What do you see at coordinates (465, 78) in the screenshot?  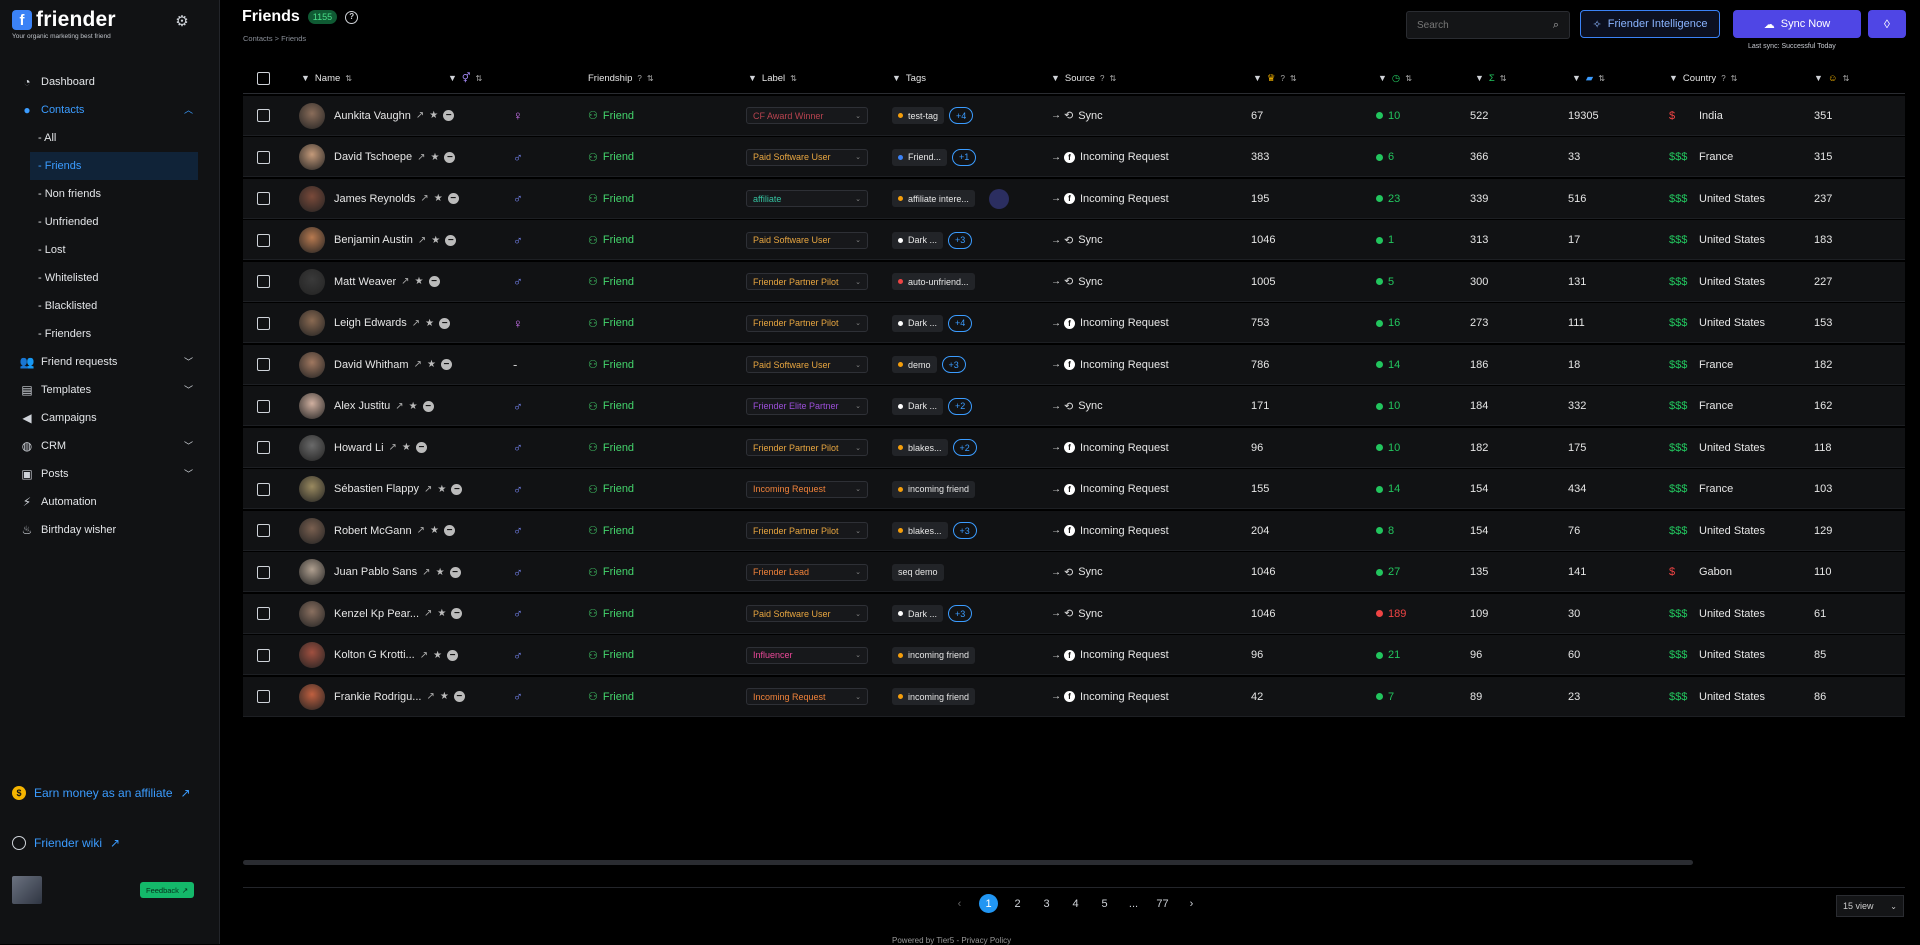 I see `col-gender: ▼ ⚥ ⇅` at bounding box center [465, 78].